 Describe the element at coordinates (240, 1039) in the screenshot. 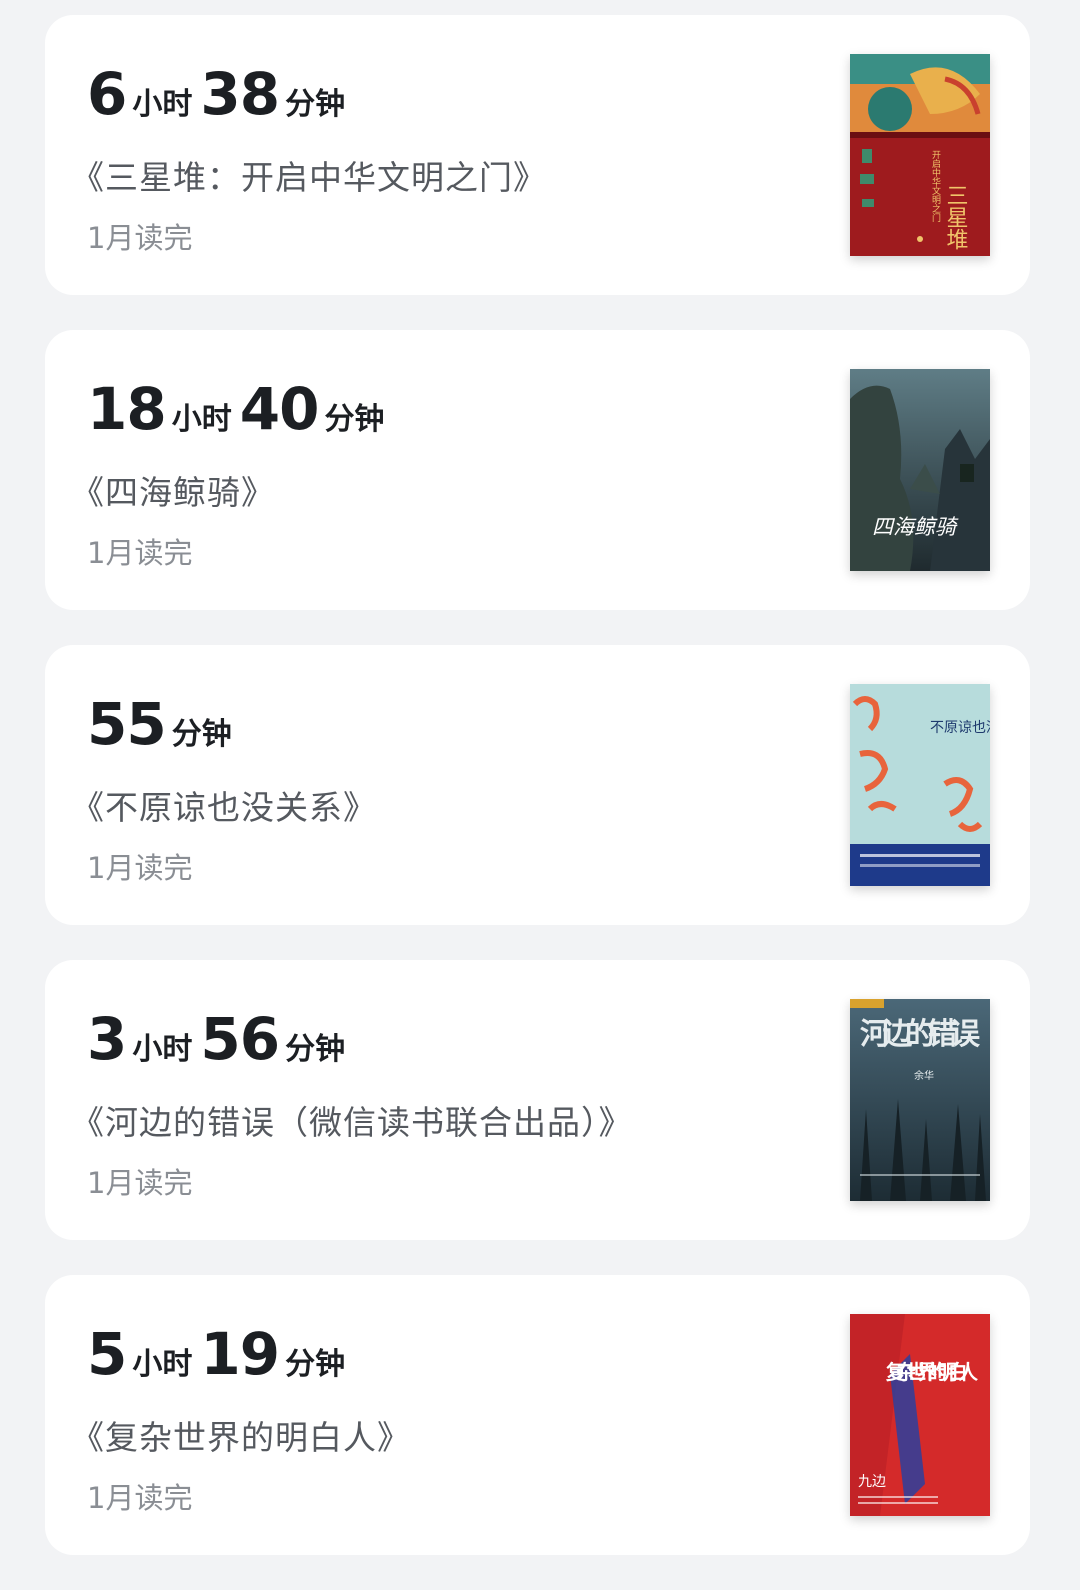

I see `duration-number: 56` at that location.